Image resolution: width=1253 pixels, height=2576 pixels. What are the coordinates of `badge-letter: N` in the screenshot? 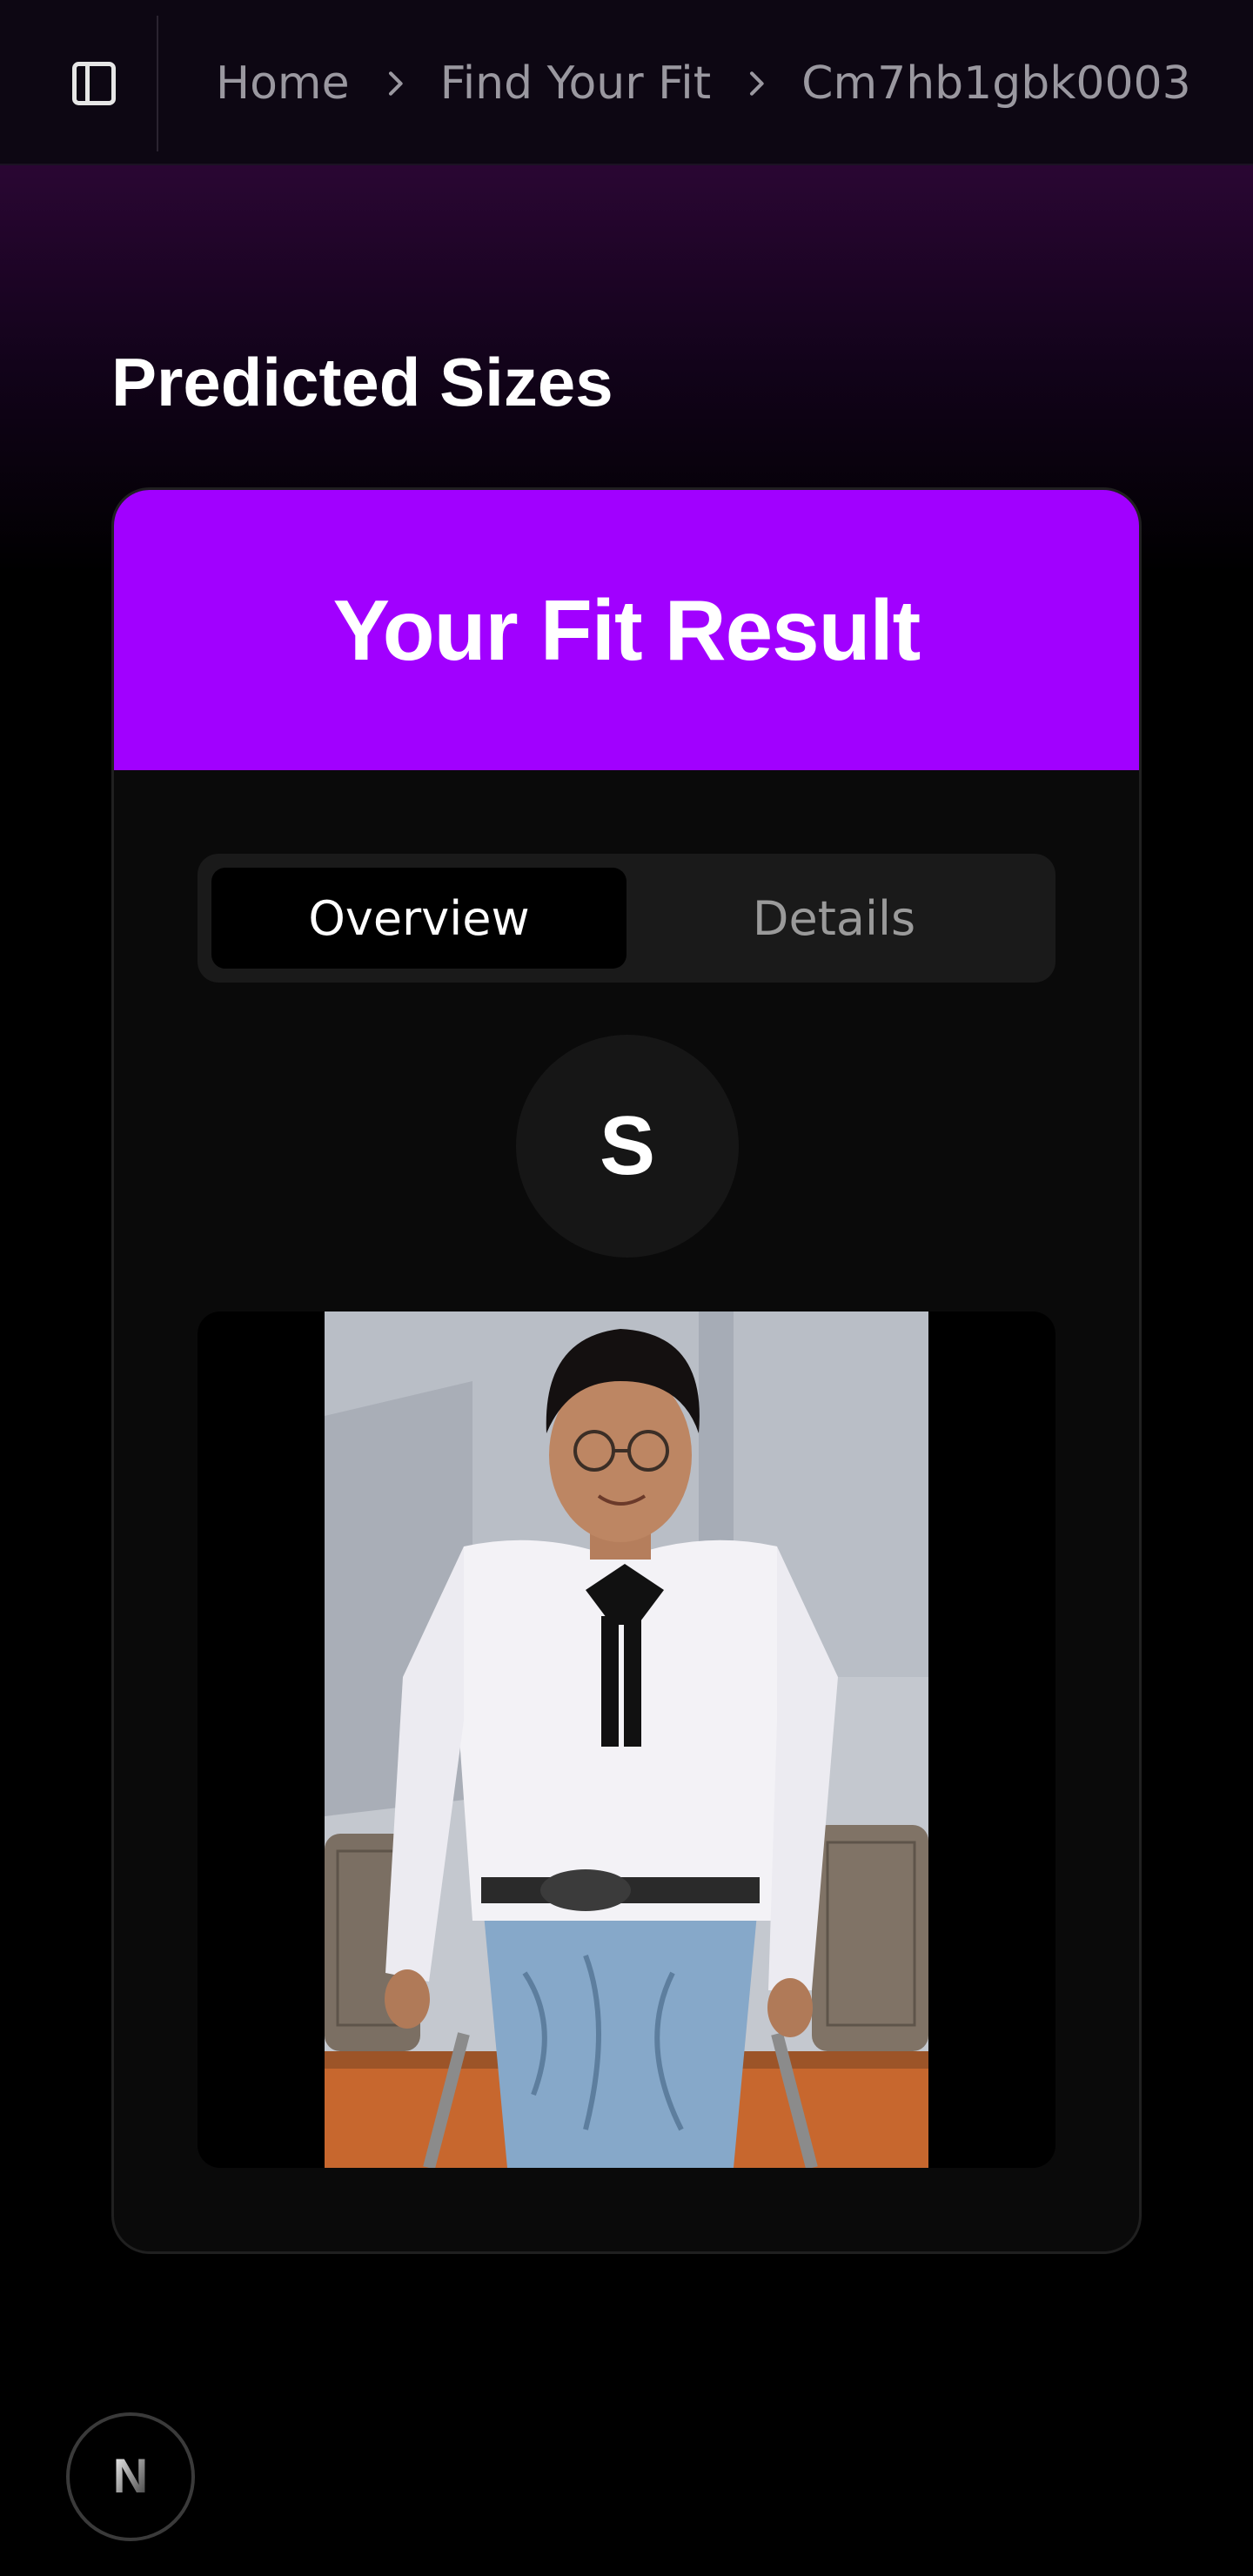 It's located at (130, 2475).